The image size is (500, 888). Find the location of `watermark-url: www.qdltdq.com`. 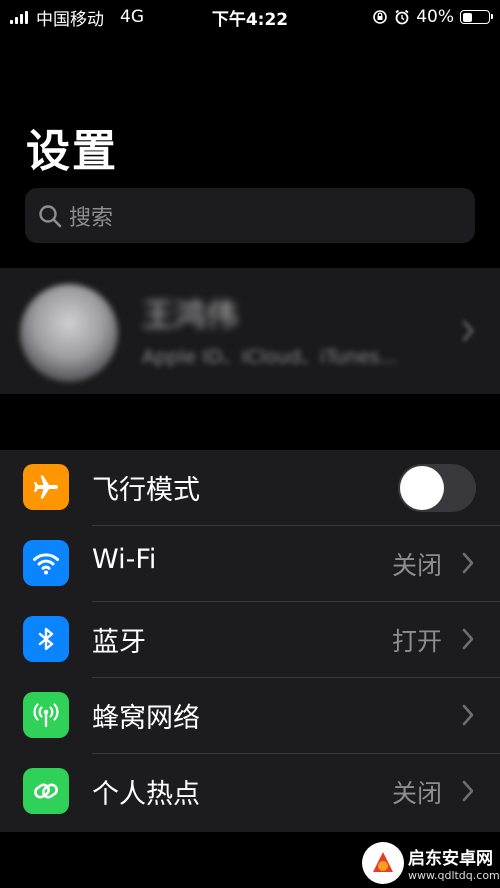

watermark-url: www.qdltdq.com is located at coordinates (454, 875).